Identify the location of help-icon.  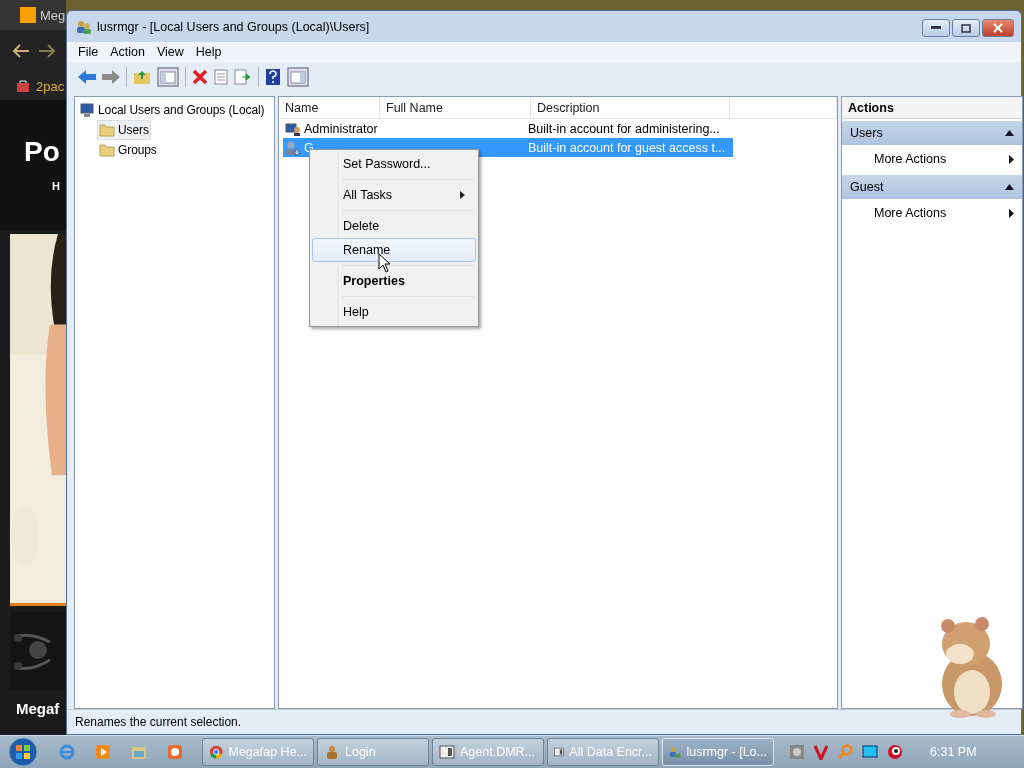
(273, 77).